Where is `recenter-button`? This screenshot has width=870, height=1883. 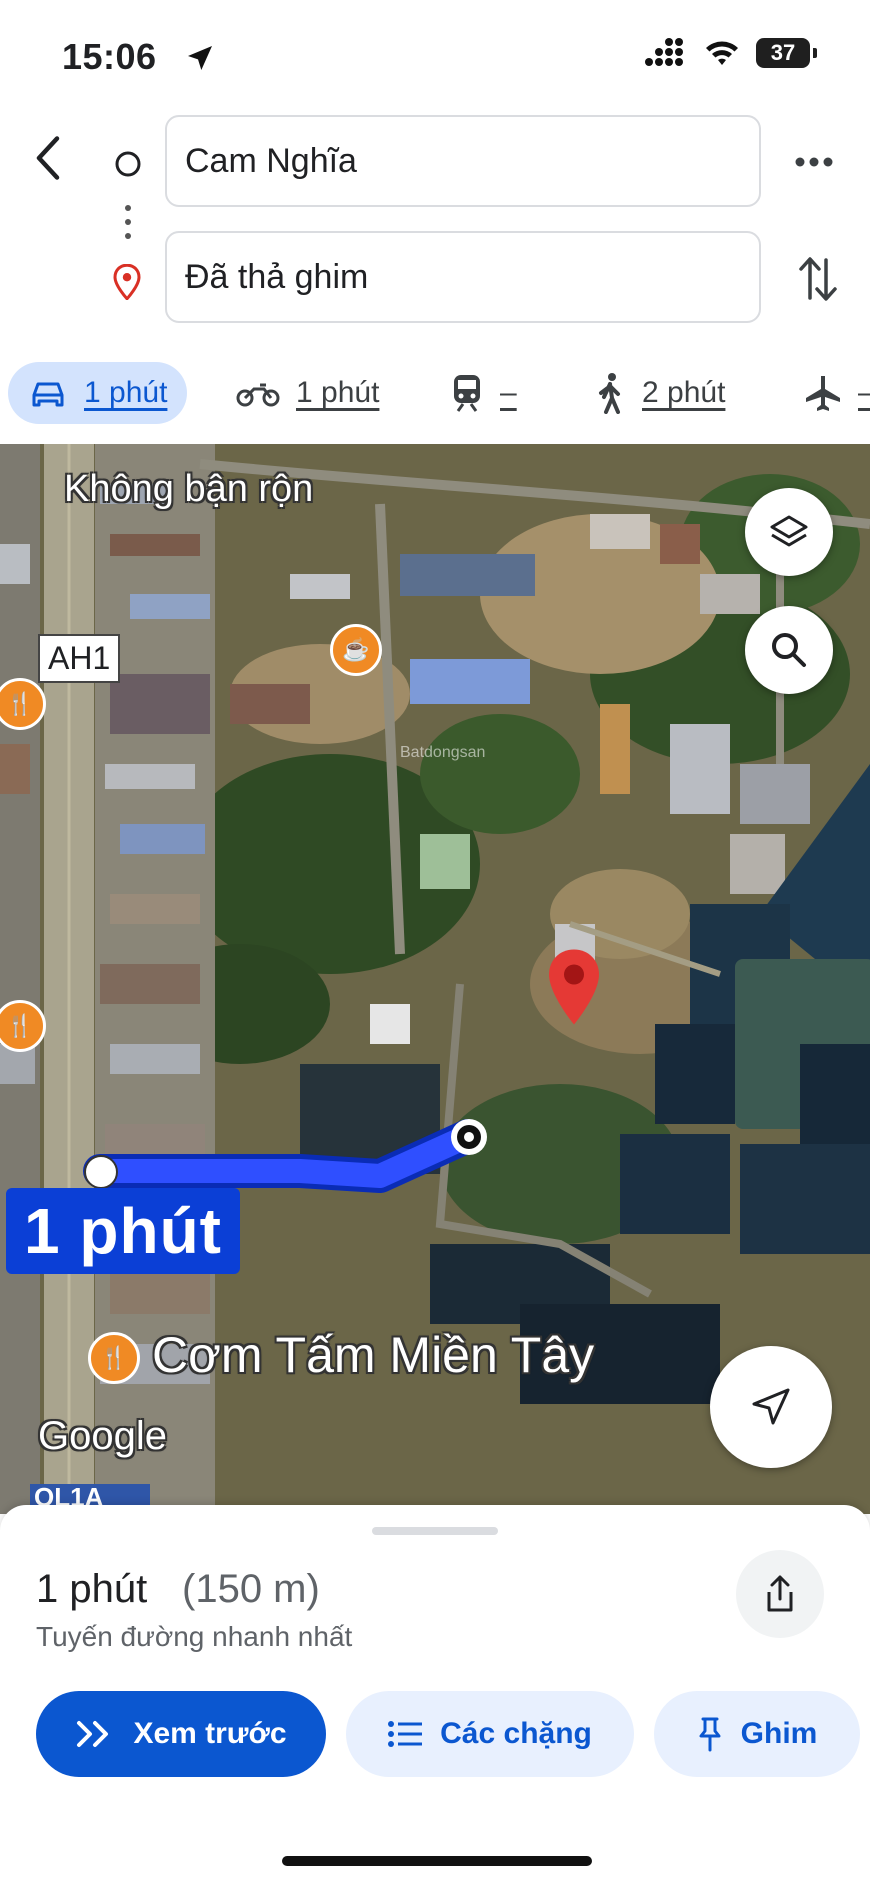
recenter-button is located at coordinates (771, 1407).